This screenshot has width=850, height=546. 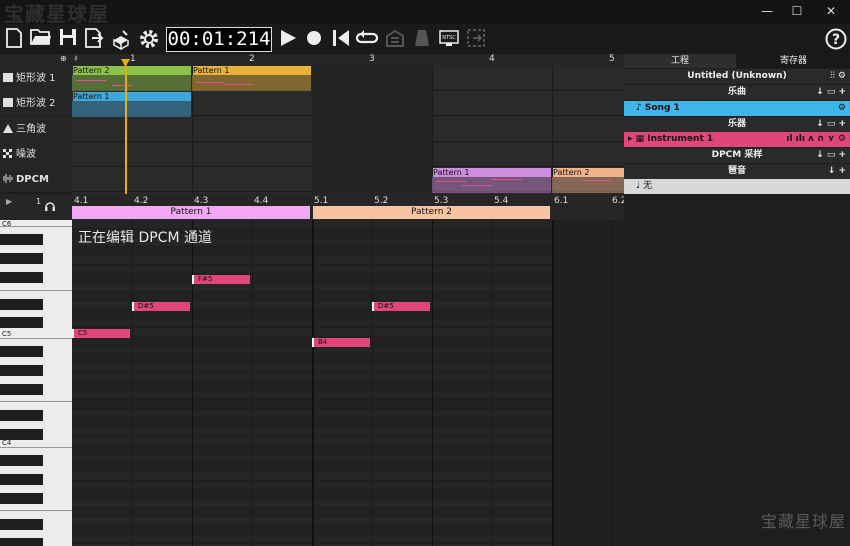 I want to click on channel-label: 噪波, so click(x=26, y=154).